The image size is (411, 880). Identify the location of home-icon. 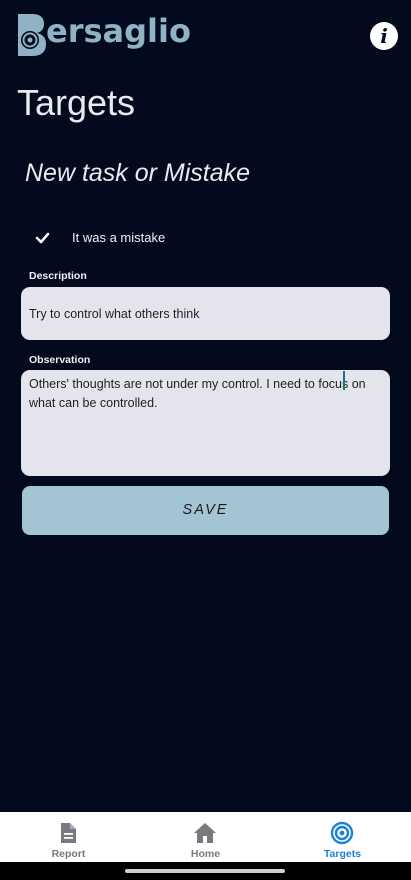
(205, 833).